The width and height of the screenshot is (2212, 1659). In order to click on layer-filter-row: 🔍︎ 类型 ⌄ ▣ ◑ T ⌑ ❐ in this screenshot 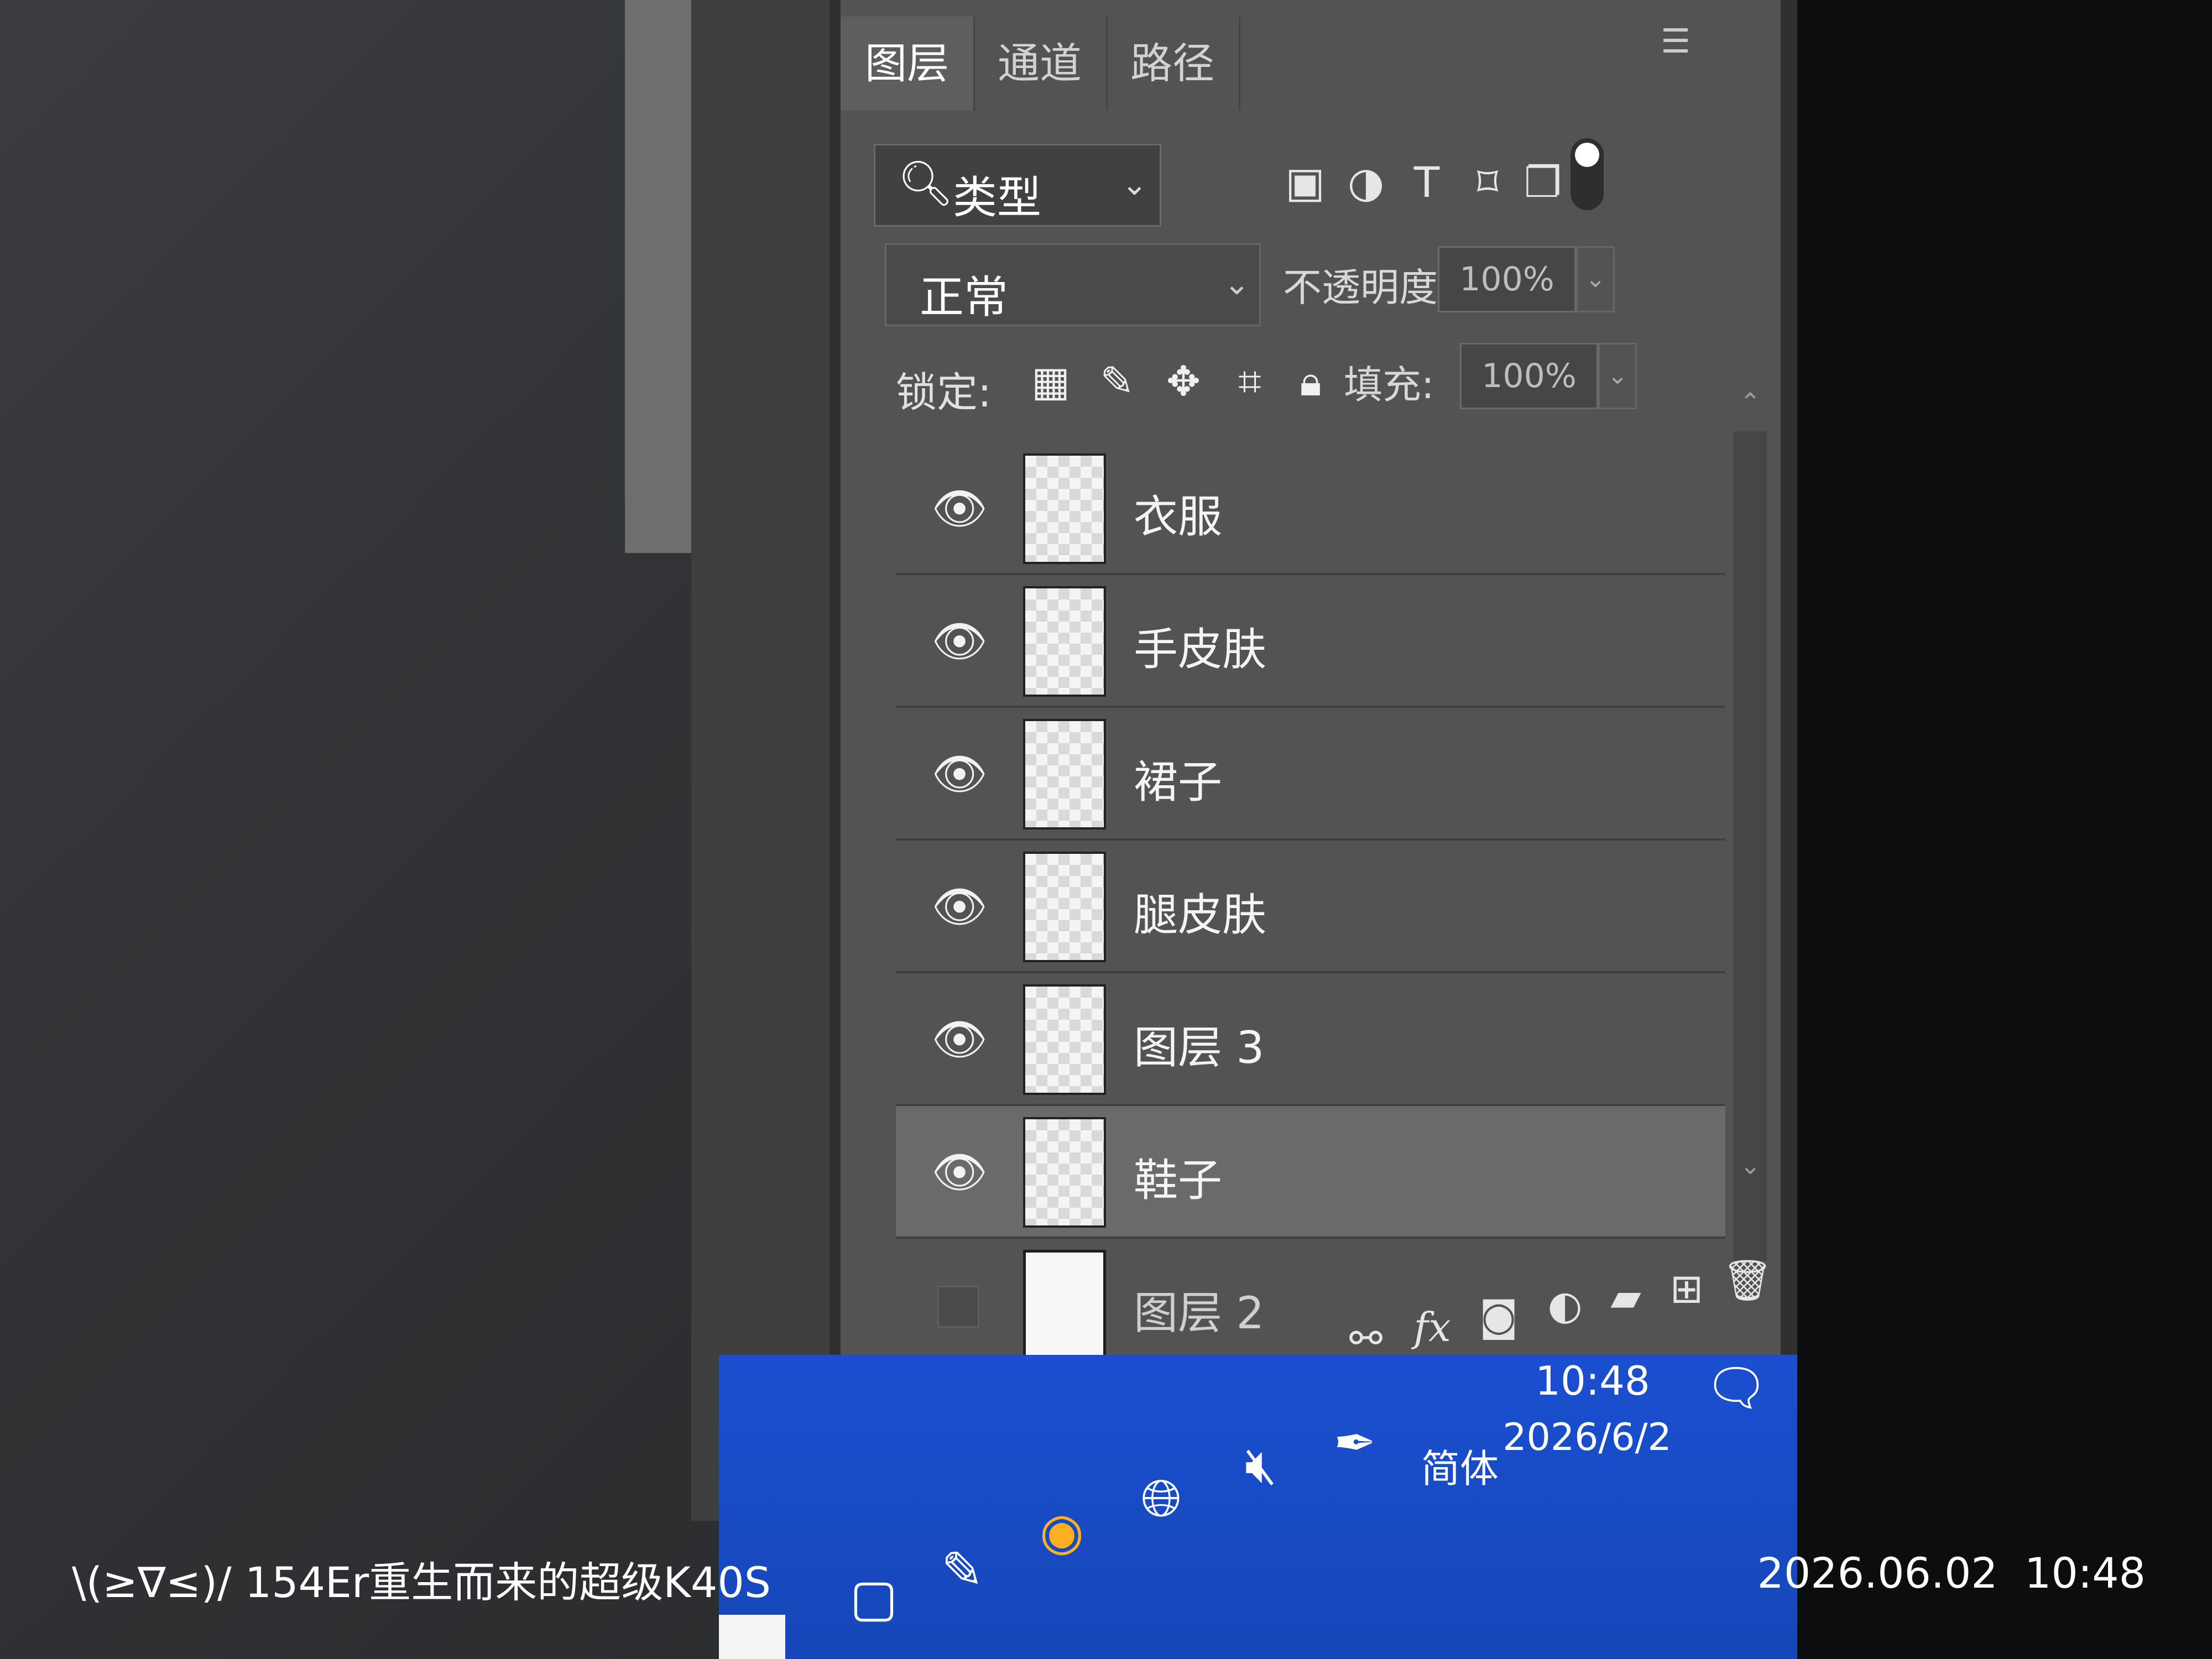, I will do `click(1327, 185)`.